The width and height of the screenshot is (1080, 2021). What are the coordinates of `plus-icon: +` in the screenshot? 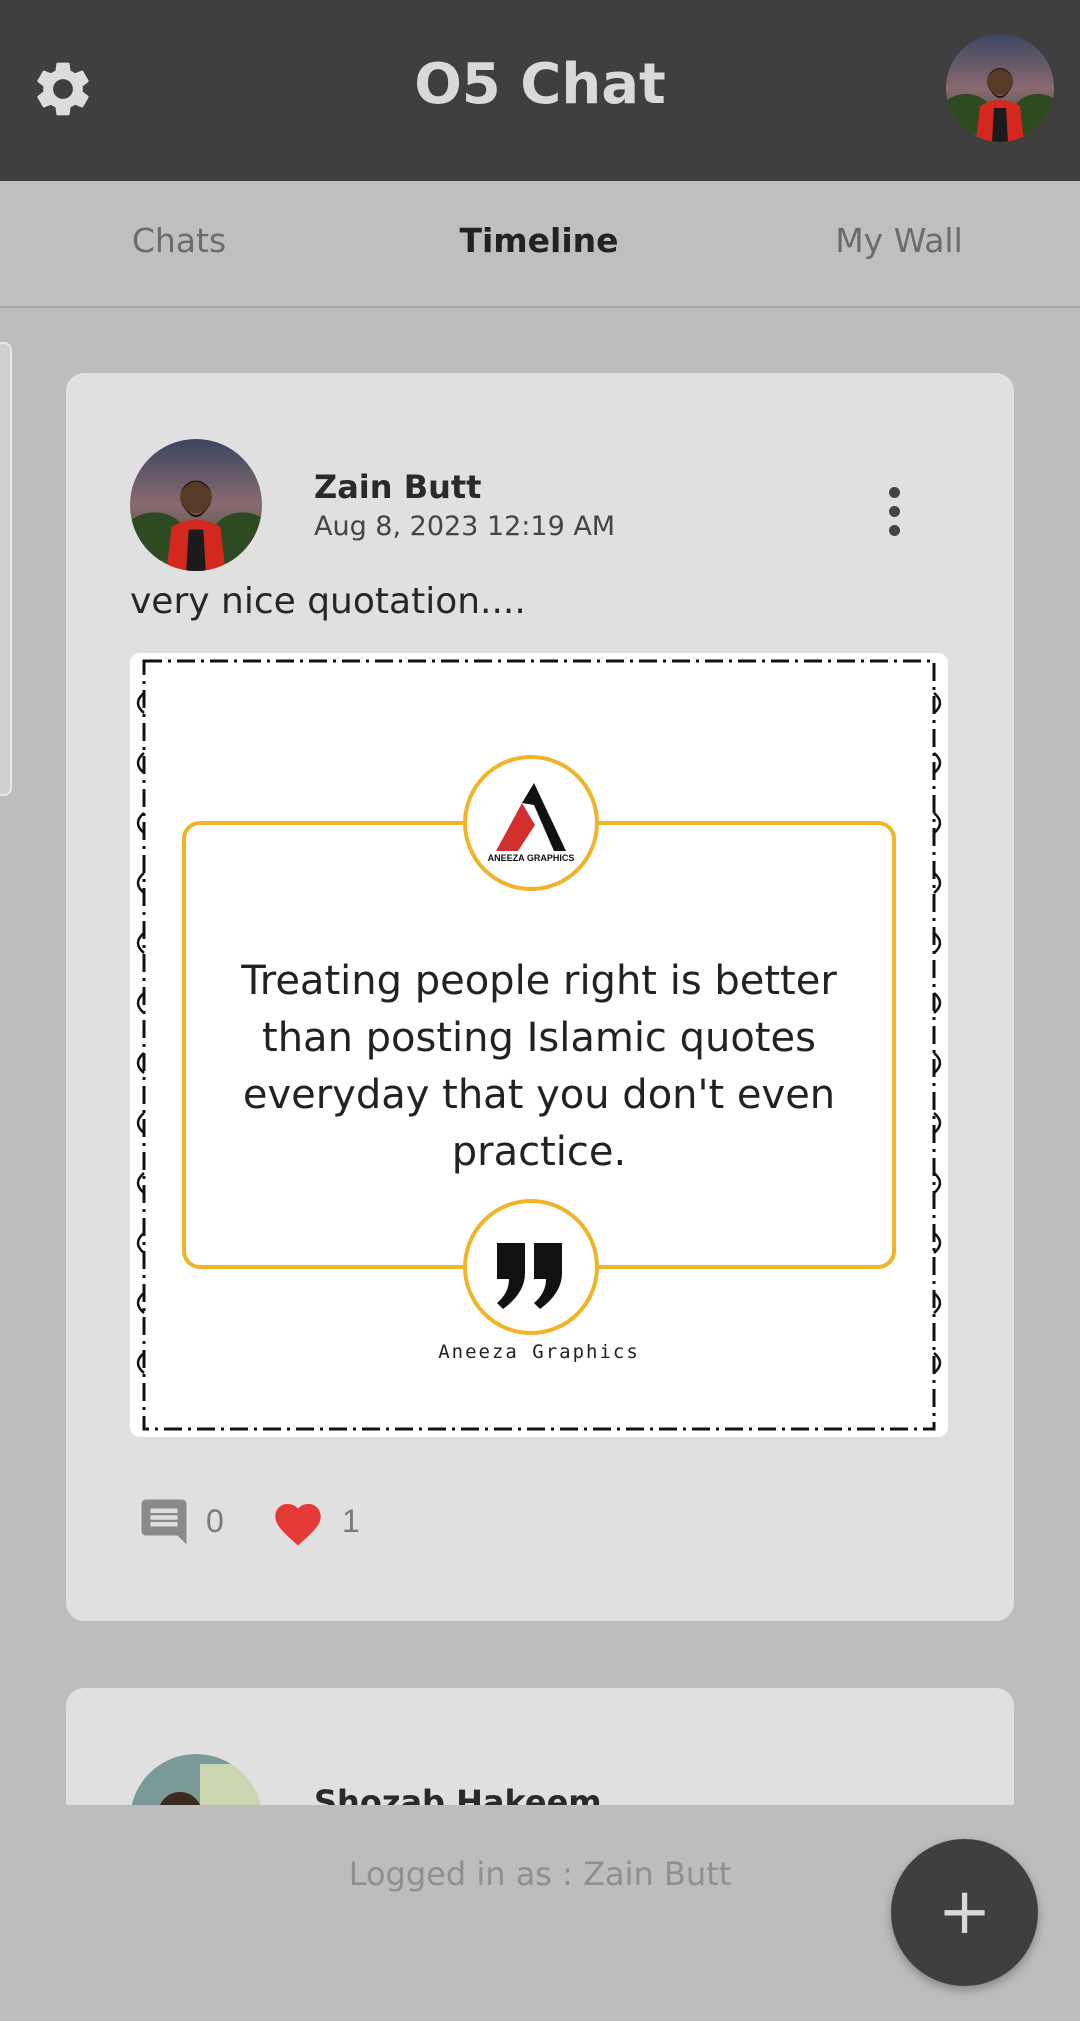 It's located at (964, 1912).